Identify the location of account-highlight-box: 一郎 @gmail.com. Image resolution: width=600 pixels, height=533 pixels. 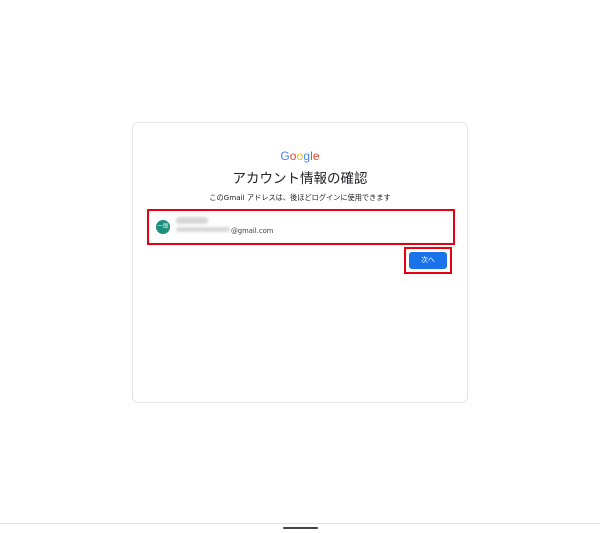
(301, 227).